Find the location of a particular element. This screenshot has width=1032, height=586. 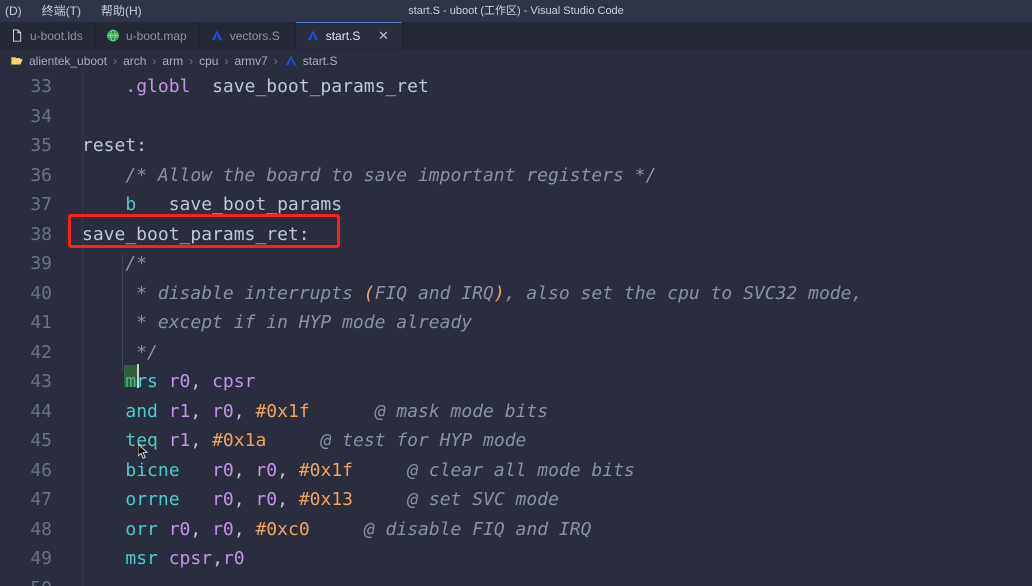

tab-label: vectors.S is located at coordinates (254, 35).